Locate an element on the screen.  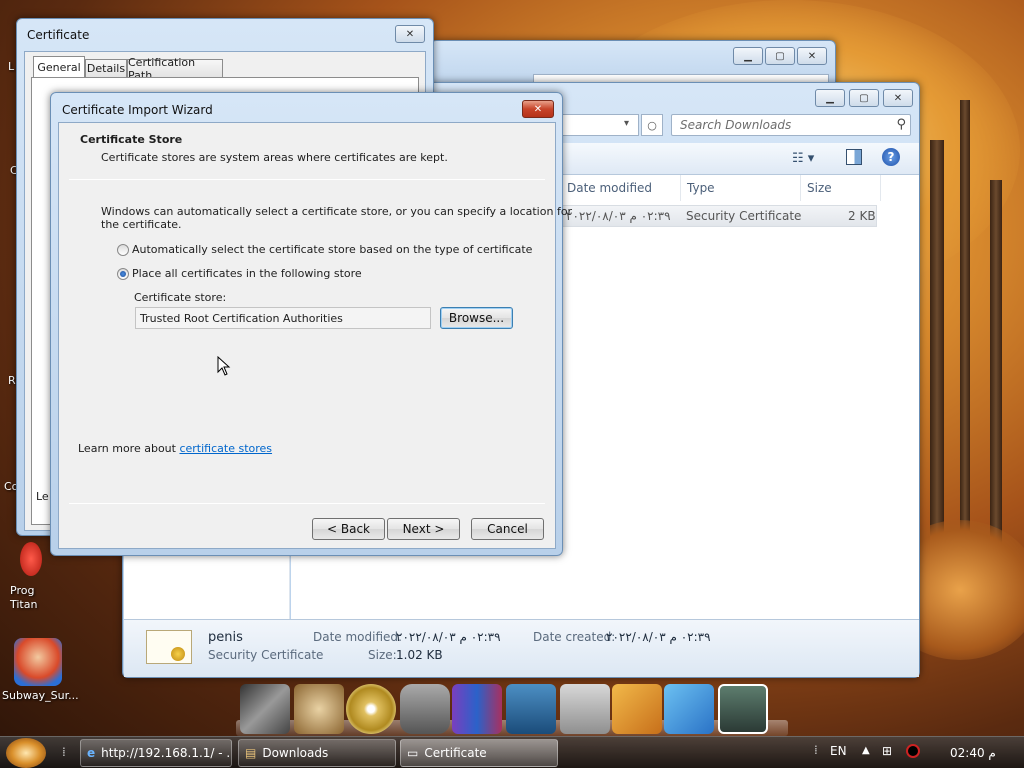
dock-user-photo-icon is located at coordinates (743, 709).